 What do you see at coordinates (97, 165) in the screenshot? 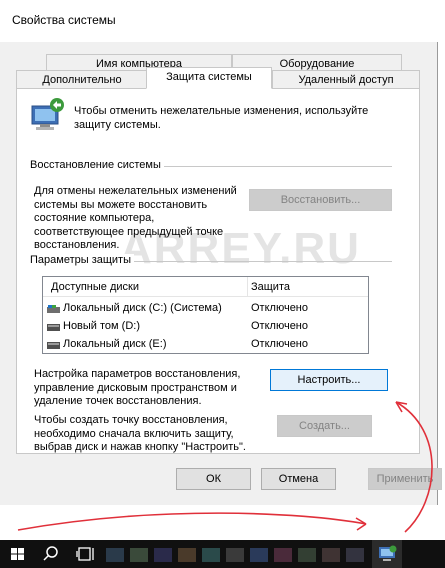
I see `restore-section-label: Восстановление системы` at bounding box center [97, 165].